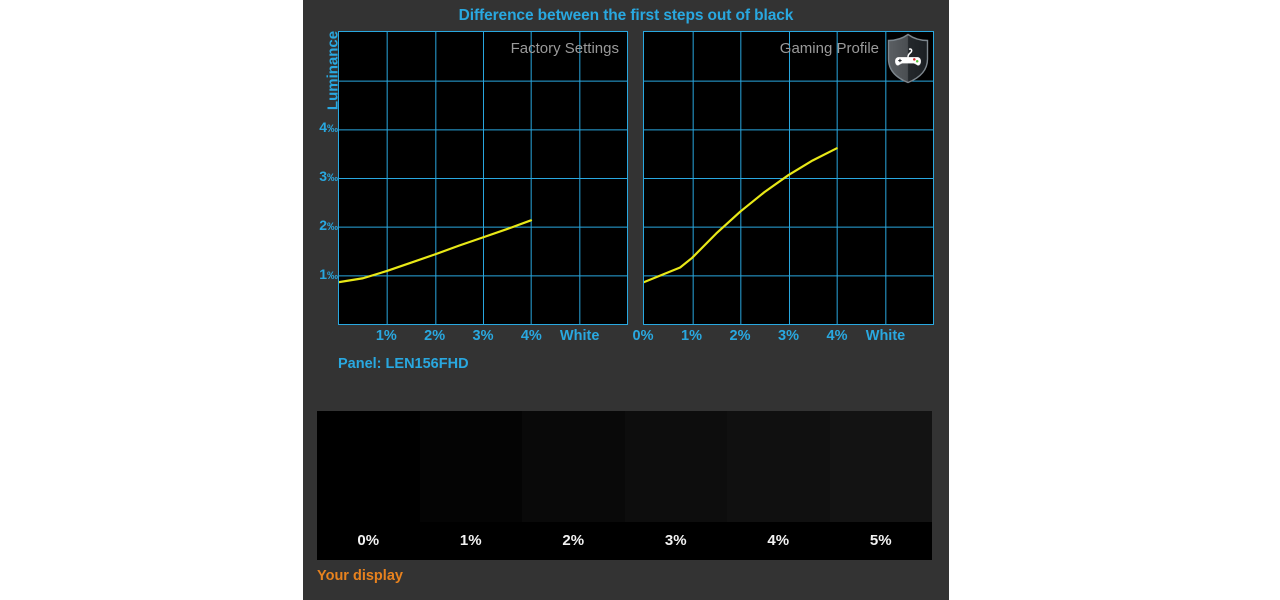 The image size is (1280, 600). I want to click on gradient-bands, so click(624, 466).